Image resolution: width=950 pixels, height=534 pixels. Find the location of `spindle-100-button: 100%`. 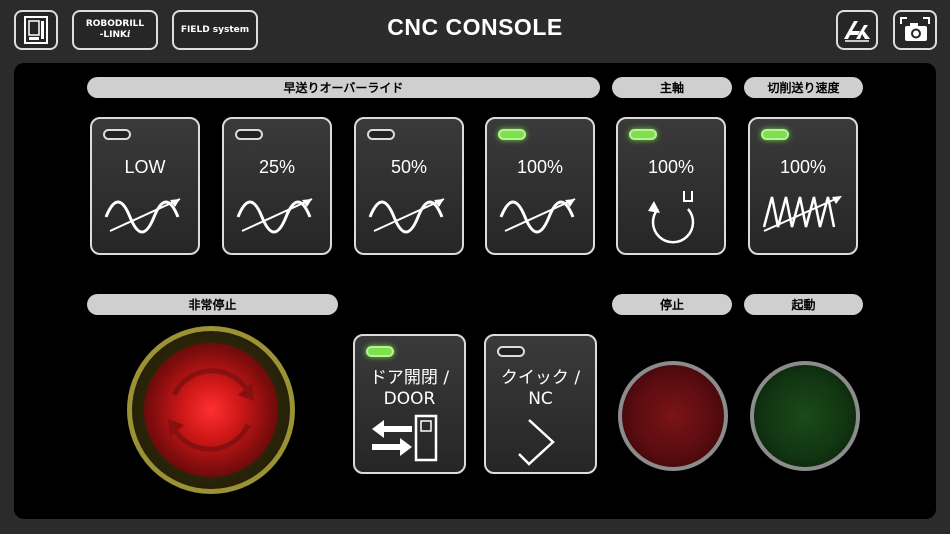

spindle-100-button: 100% is located at coordinates (671, 186).